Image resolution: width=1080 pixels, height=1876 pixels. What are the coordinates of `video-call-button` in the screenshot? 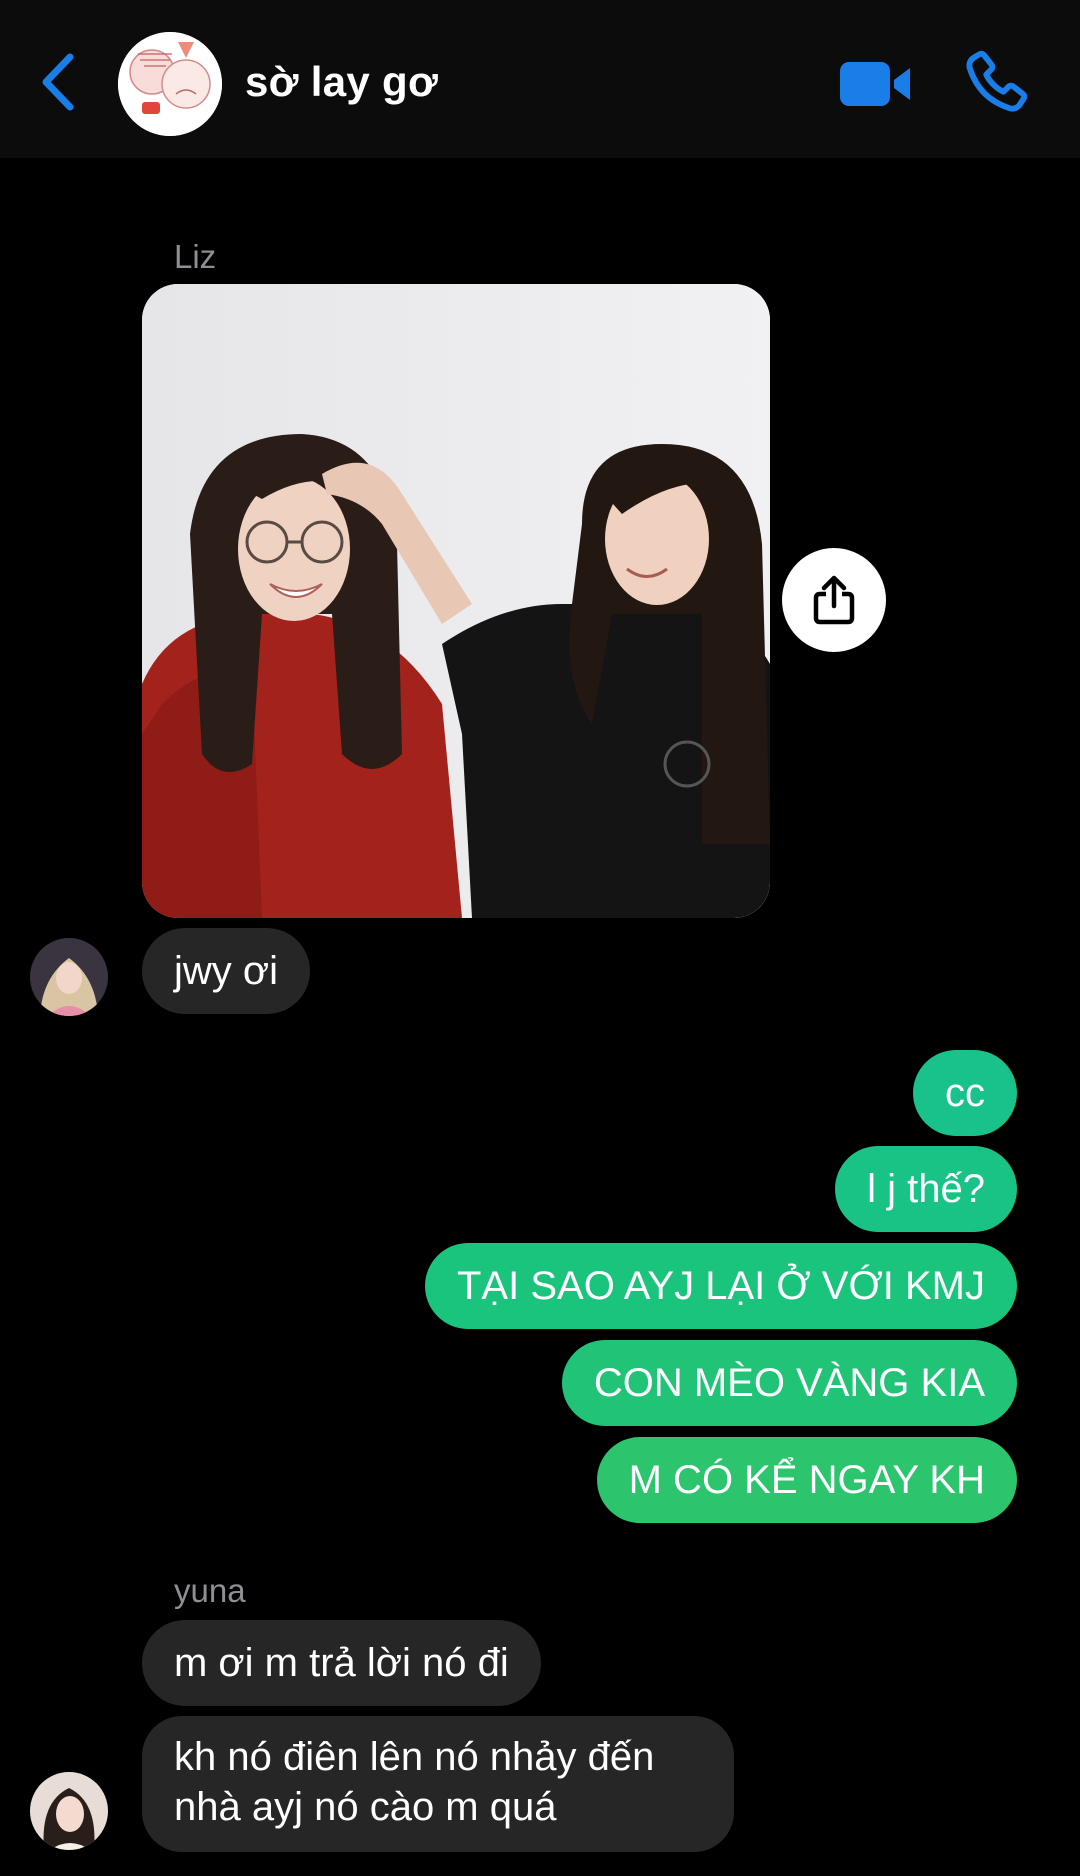 It's located at (876, 84).